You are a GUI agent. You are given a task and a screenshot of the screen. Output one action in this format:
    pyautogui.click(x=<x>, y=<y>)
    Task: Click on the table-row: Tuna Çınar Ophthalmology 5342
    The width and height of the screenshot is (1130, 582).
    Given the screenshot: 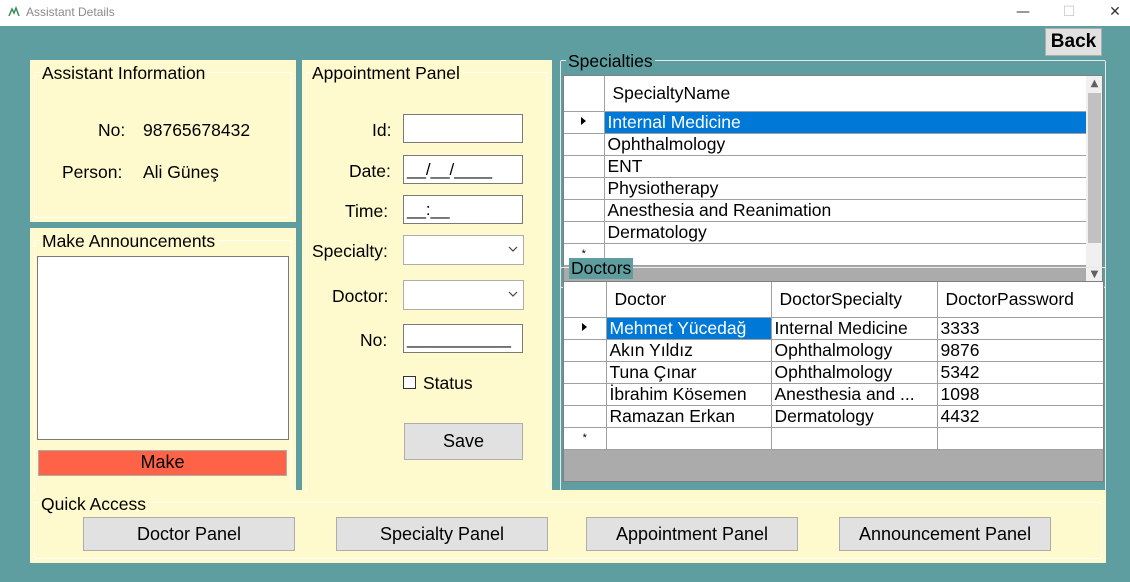 What is the action you would take?
    pyautogui.click(x=833, y=372)
    